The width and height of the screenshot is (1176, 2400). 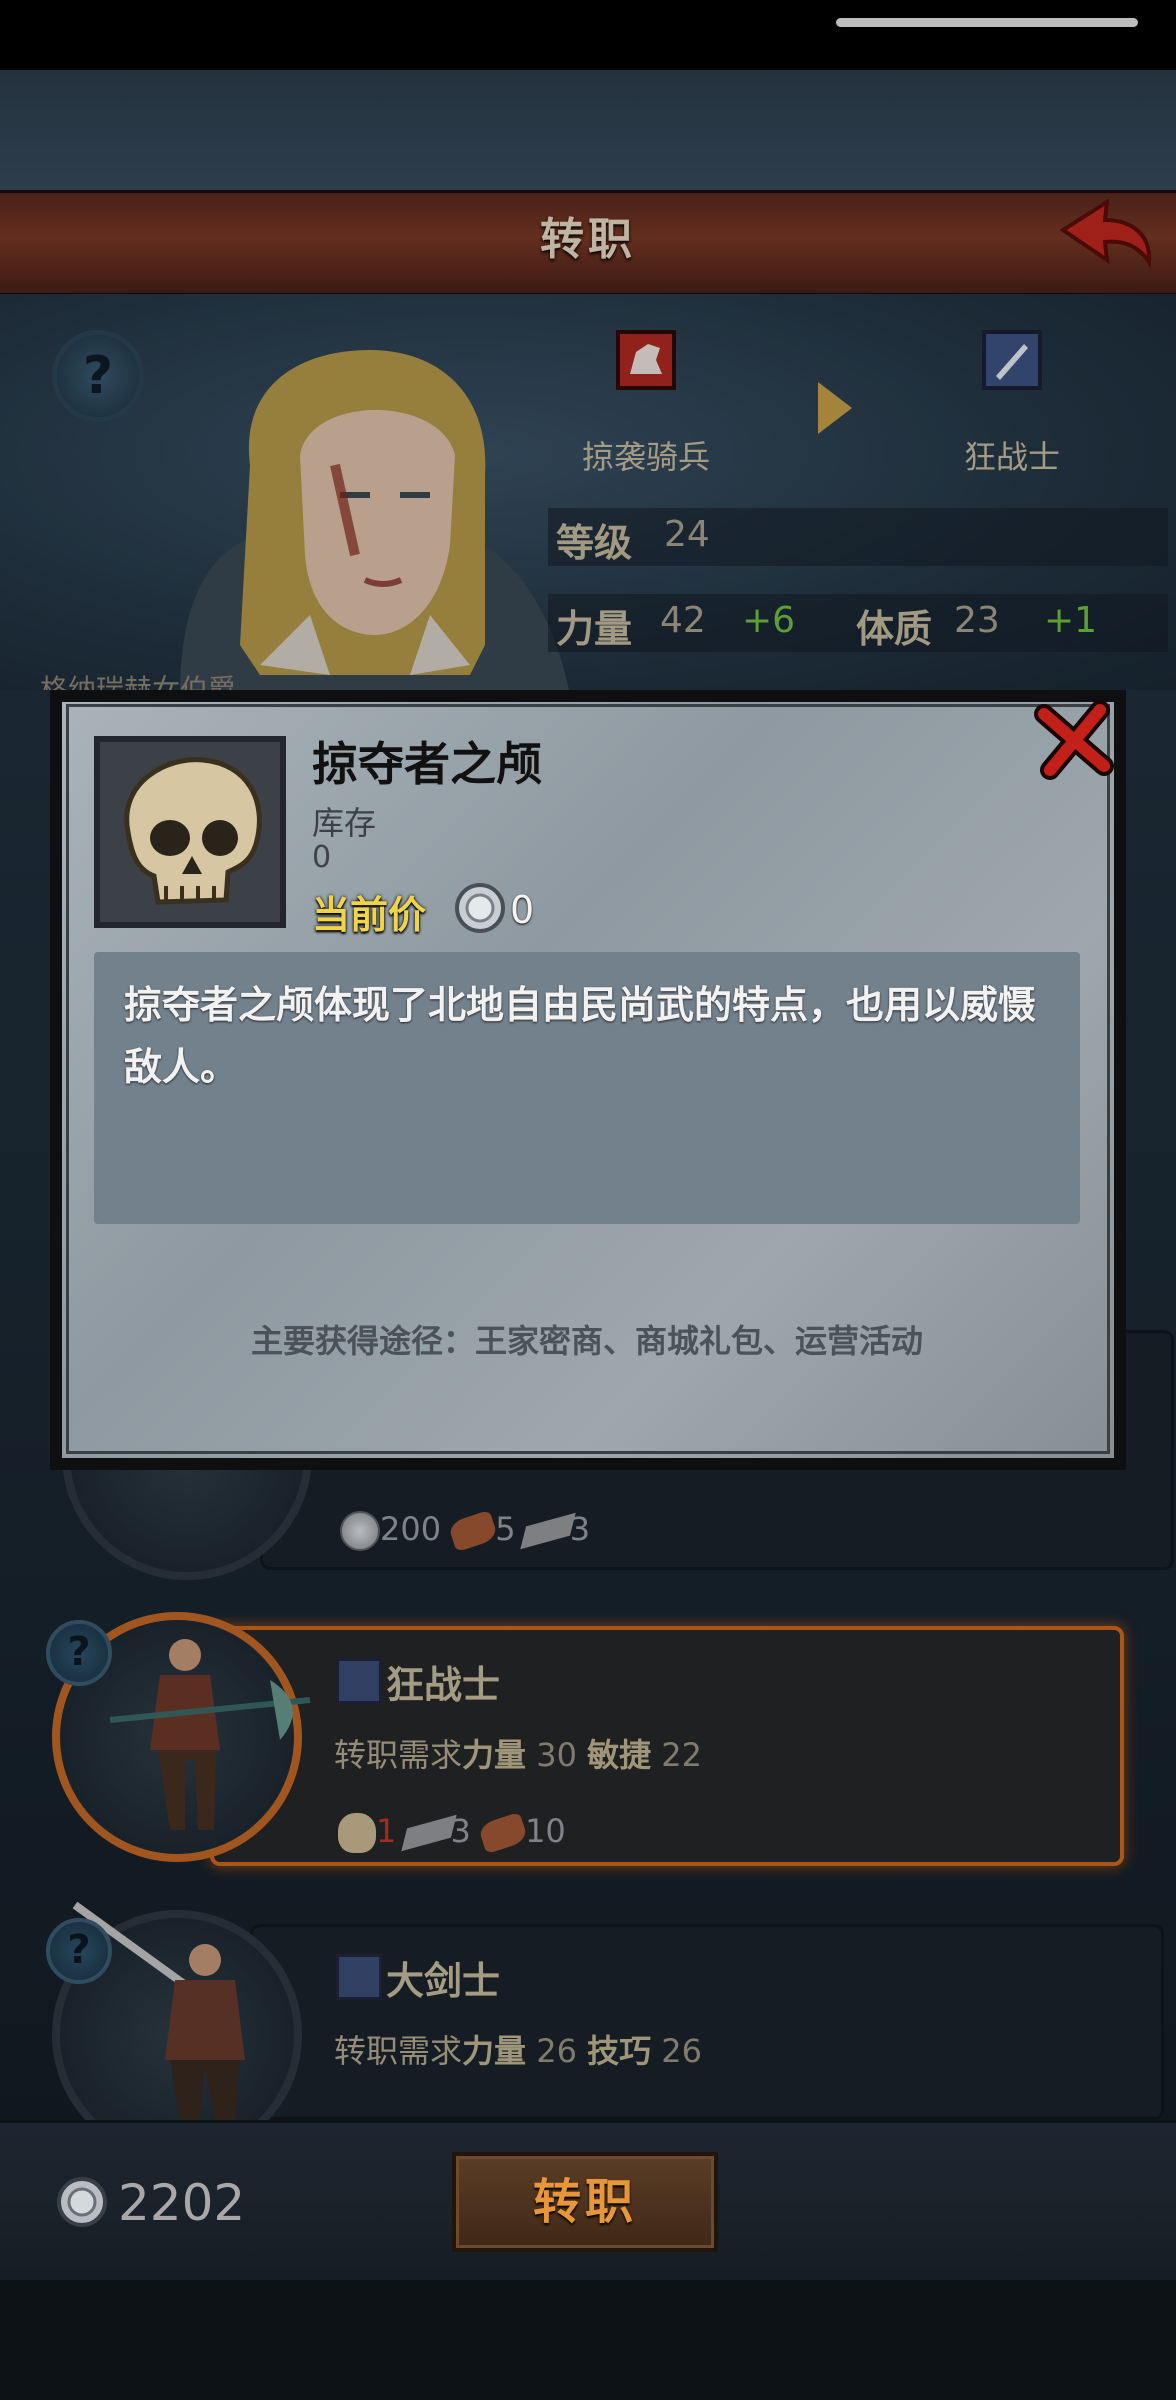 I want to click on price-label: 当前价, so click(x=369, y=915).